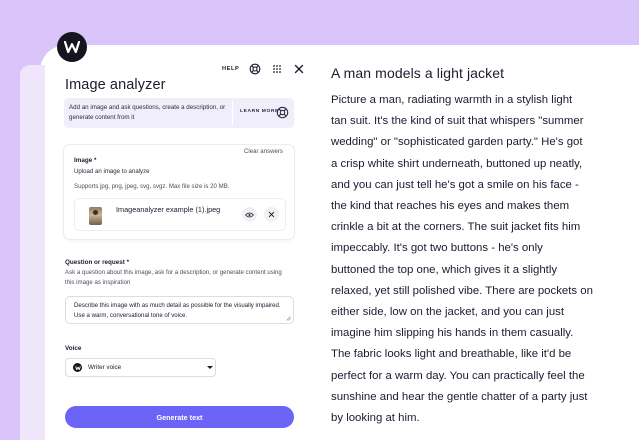 This screenshot has height=440, width=639. What do you see at coordinates (282, 112) in the screenshot?
I see `lifebuoy-icon` at bounding box center [282, 112].